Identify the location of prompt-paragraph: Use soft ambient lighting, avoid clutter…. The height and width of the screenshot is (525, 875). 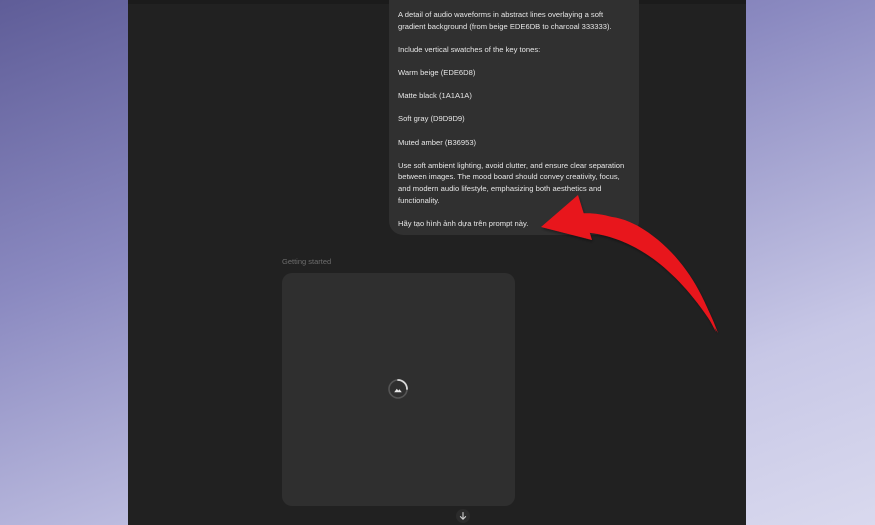
(511, 182).